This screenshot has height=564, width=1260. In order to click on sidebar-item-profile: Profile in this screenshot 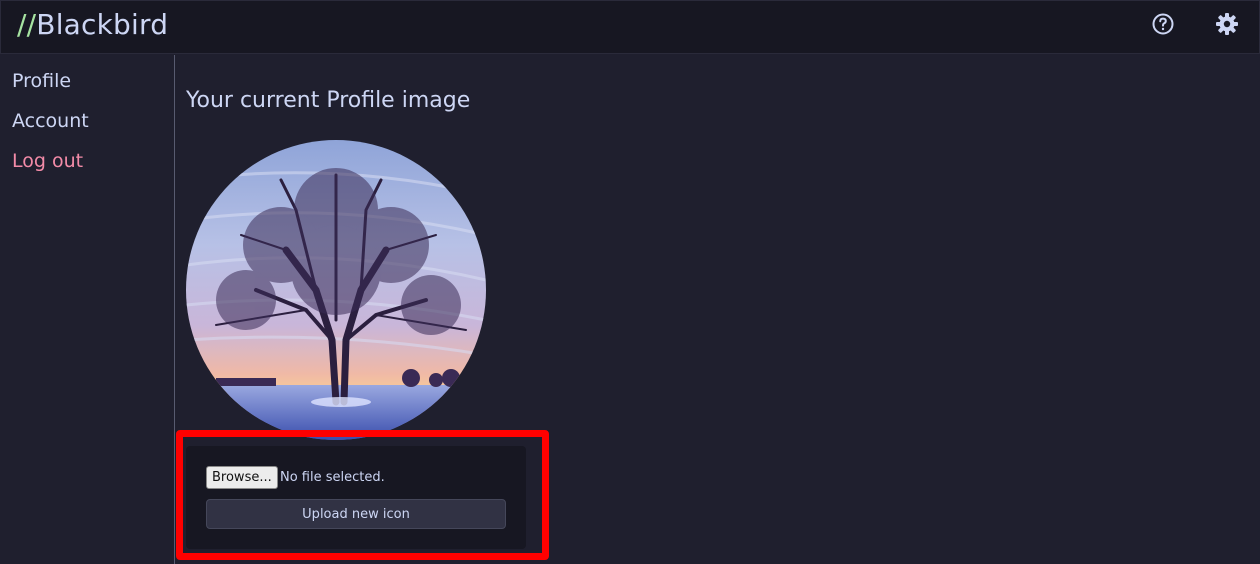, I will do `click(41, 81)`.